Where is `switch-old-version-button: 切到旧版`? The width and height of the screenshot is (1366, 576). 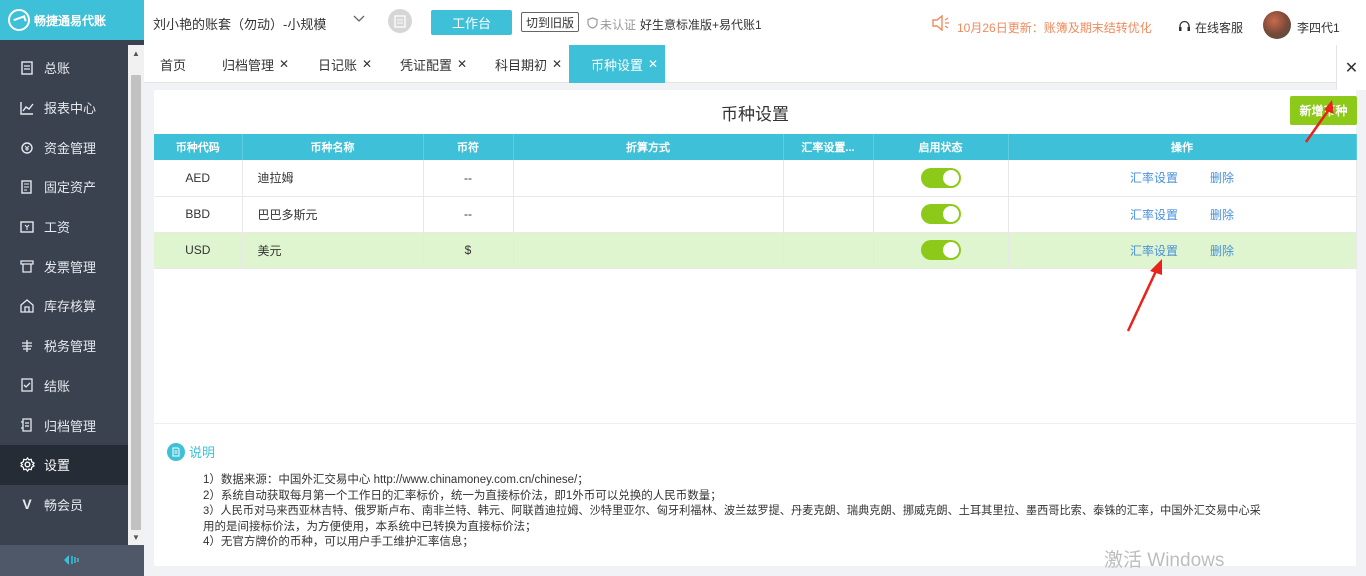
switch-old-version-button: 切到旧版 is located at coordinates (550, 22).